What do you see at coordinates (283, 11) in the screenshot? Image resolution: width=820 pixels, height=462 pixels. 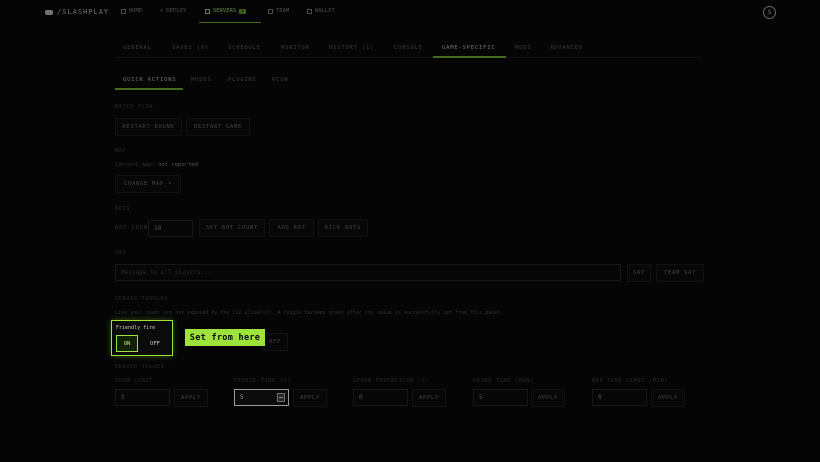 I see `nav-item-label: TEAM` at bounding box center [283, 11].